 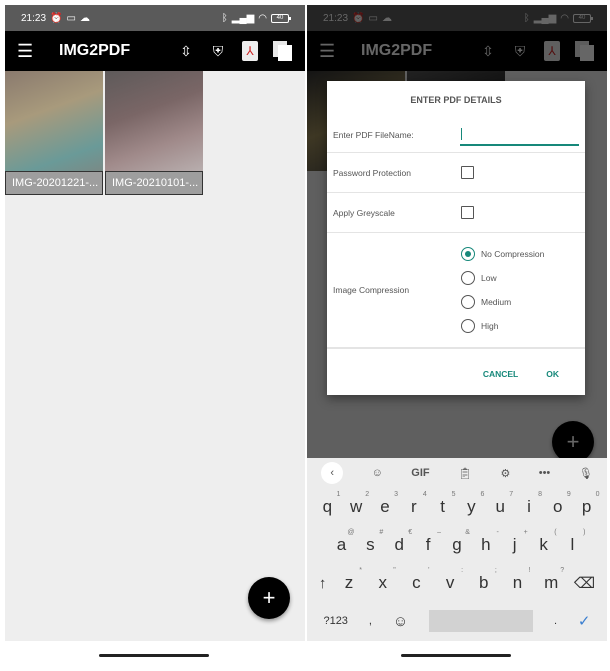 What do you see at coordinates (269, 598) in the screenshot?
I see `add-image-fab: +` at bounding box center [269, 598].